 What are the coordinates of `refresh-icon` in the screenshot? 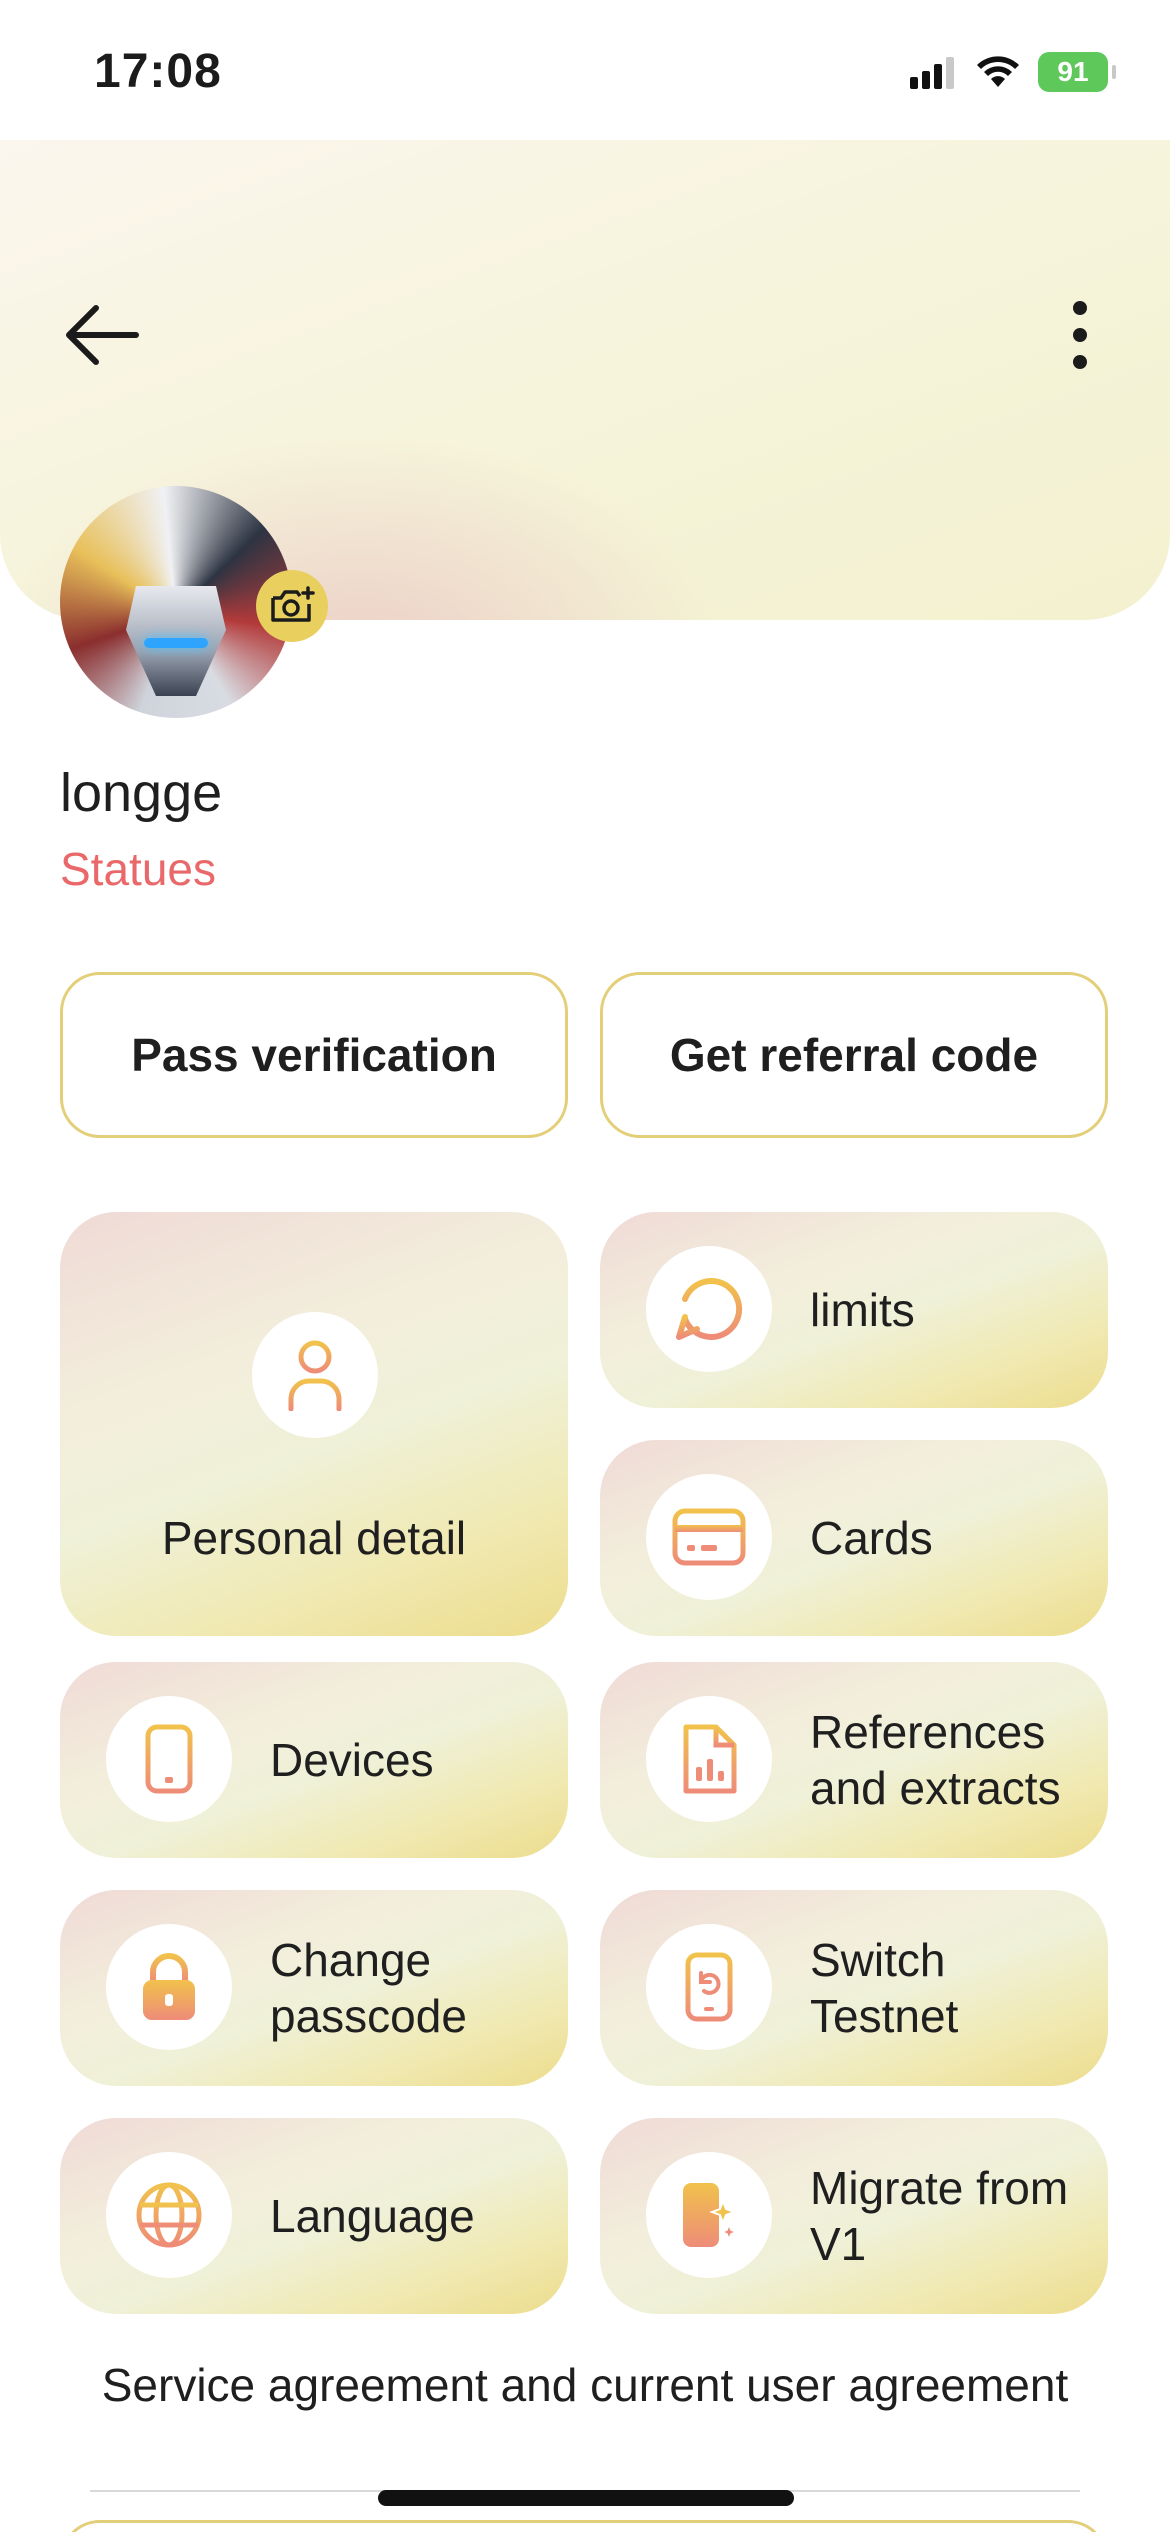 It's located at (709, 1309).